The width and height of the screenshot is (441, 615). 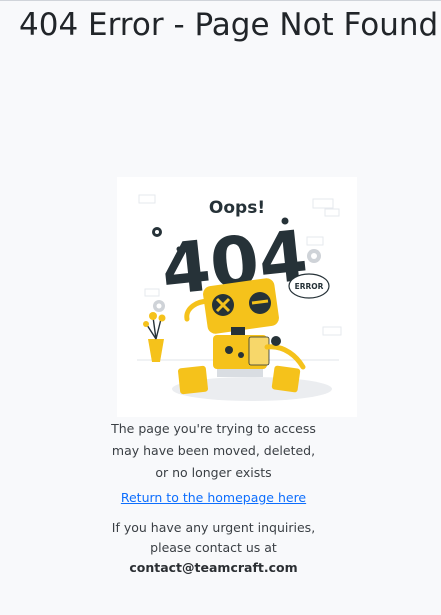 What do you see at coordinates (213, 428) in the screenshot?
I see `message-line: The page you're trying to access` at bounding box center [213, 428].